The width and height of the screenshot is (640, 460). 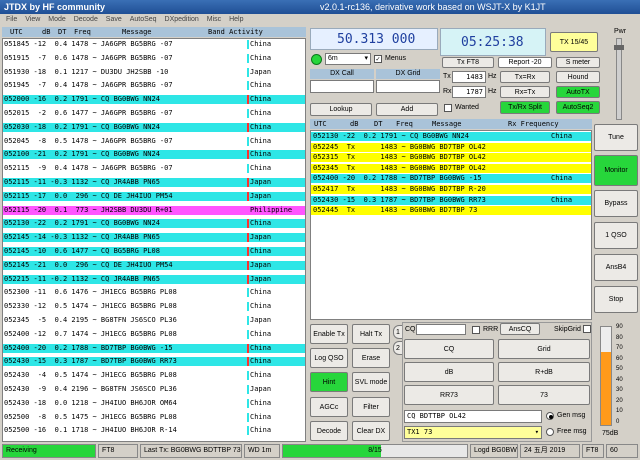 I want to click on wanted-checkbox, so click(x=448, y=108).